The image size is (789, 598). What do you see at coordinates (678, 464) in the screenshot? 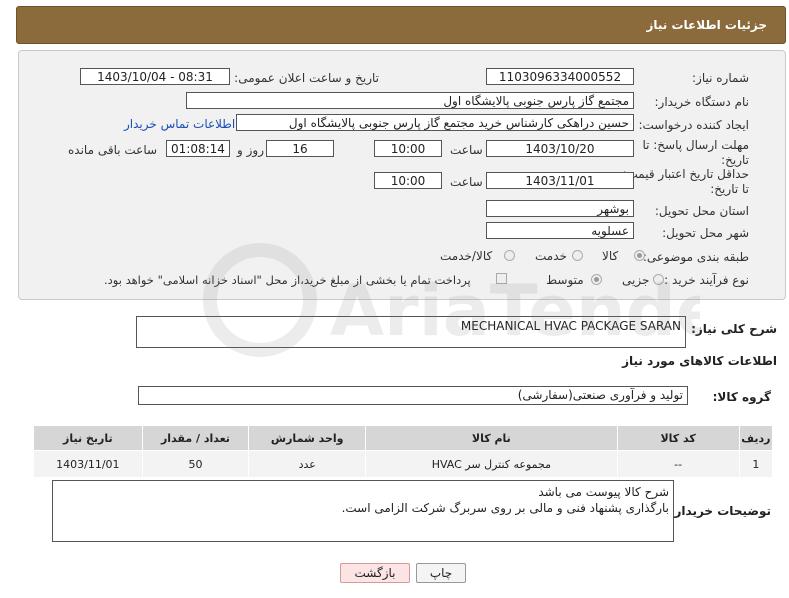
I see `cell-code: --` at bounding box center [678, 464].